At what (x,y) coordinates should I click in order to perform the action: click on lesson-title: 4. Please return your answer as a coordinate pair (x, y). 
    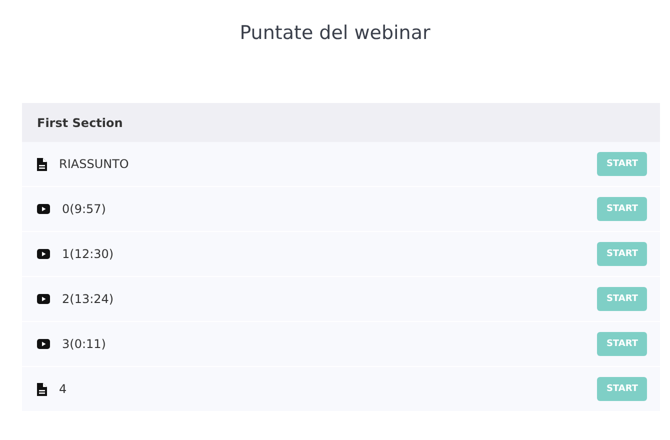
    Looking at the image, I should click on (63, 389).